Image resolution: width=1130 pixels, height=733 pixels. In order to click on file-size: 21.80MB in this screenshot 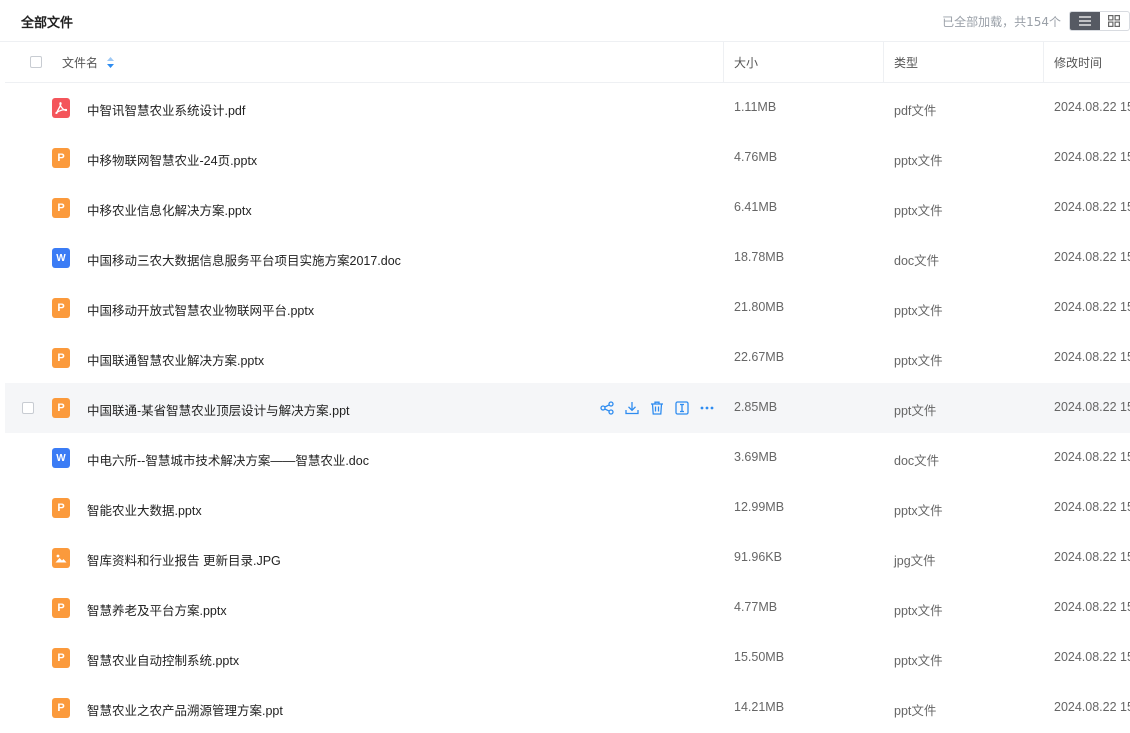, I will do `click(759, 307)`.